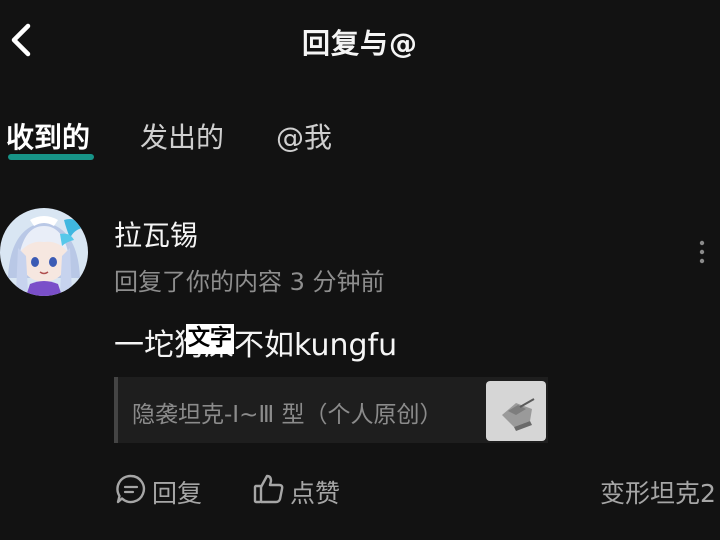  I want to click on source-link: 变形坦克2, so click(658, 492).